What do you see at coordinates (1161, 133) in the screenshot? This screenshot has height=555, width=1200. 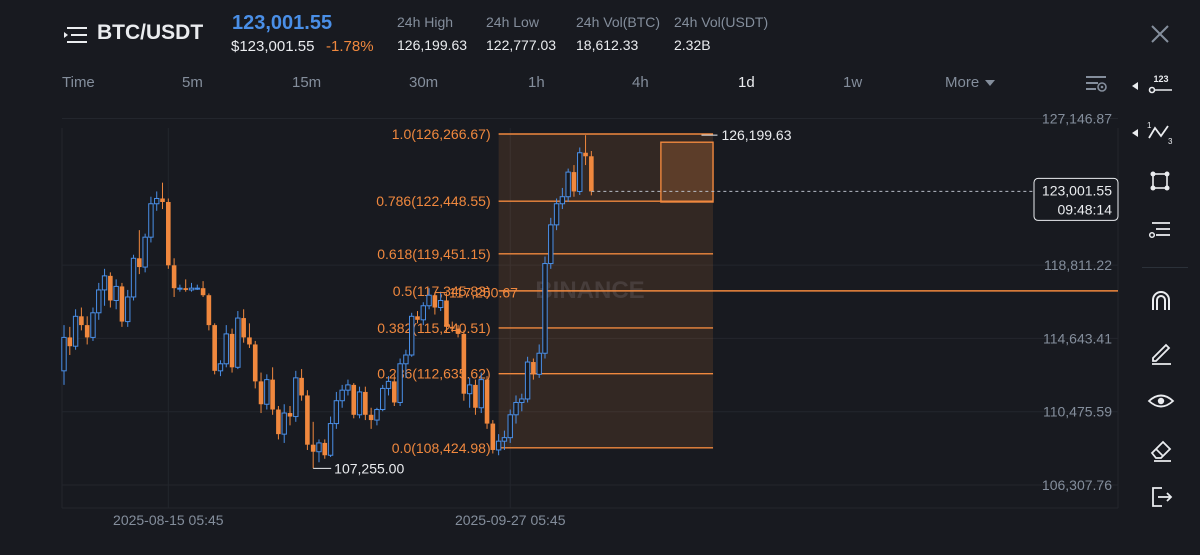 I see `trend-wave-icon: 3 1` at bounding box center [1161, 133].